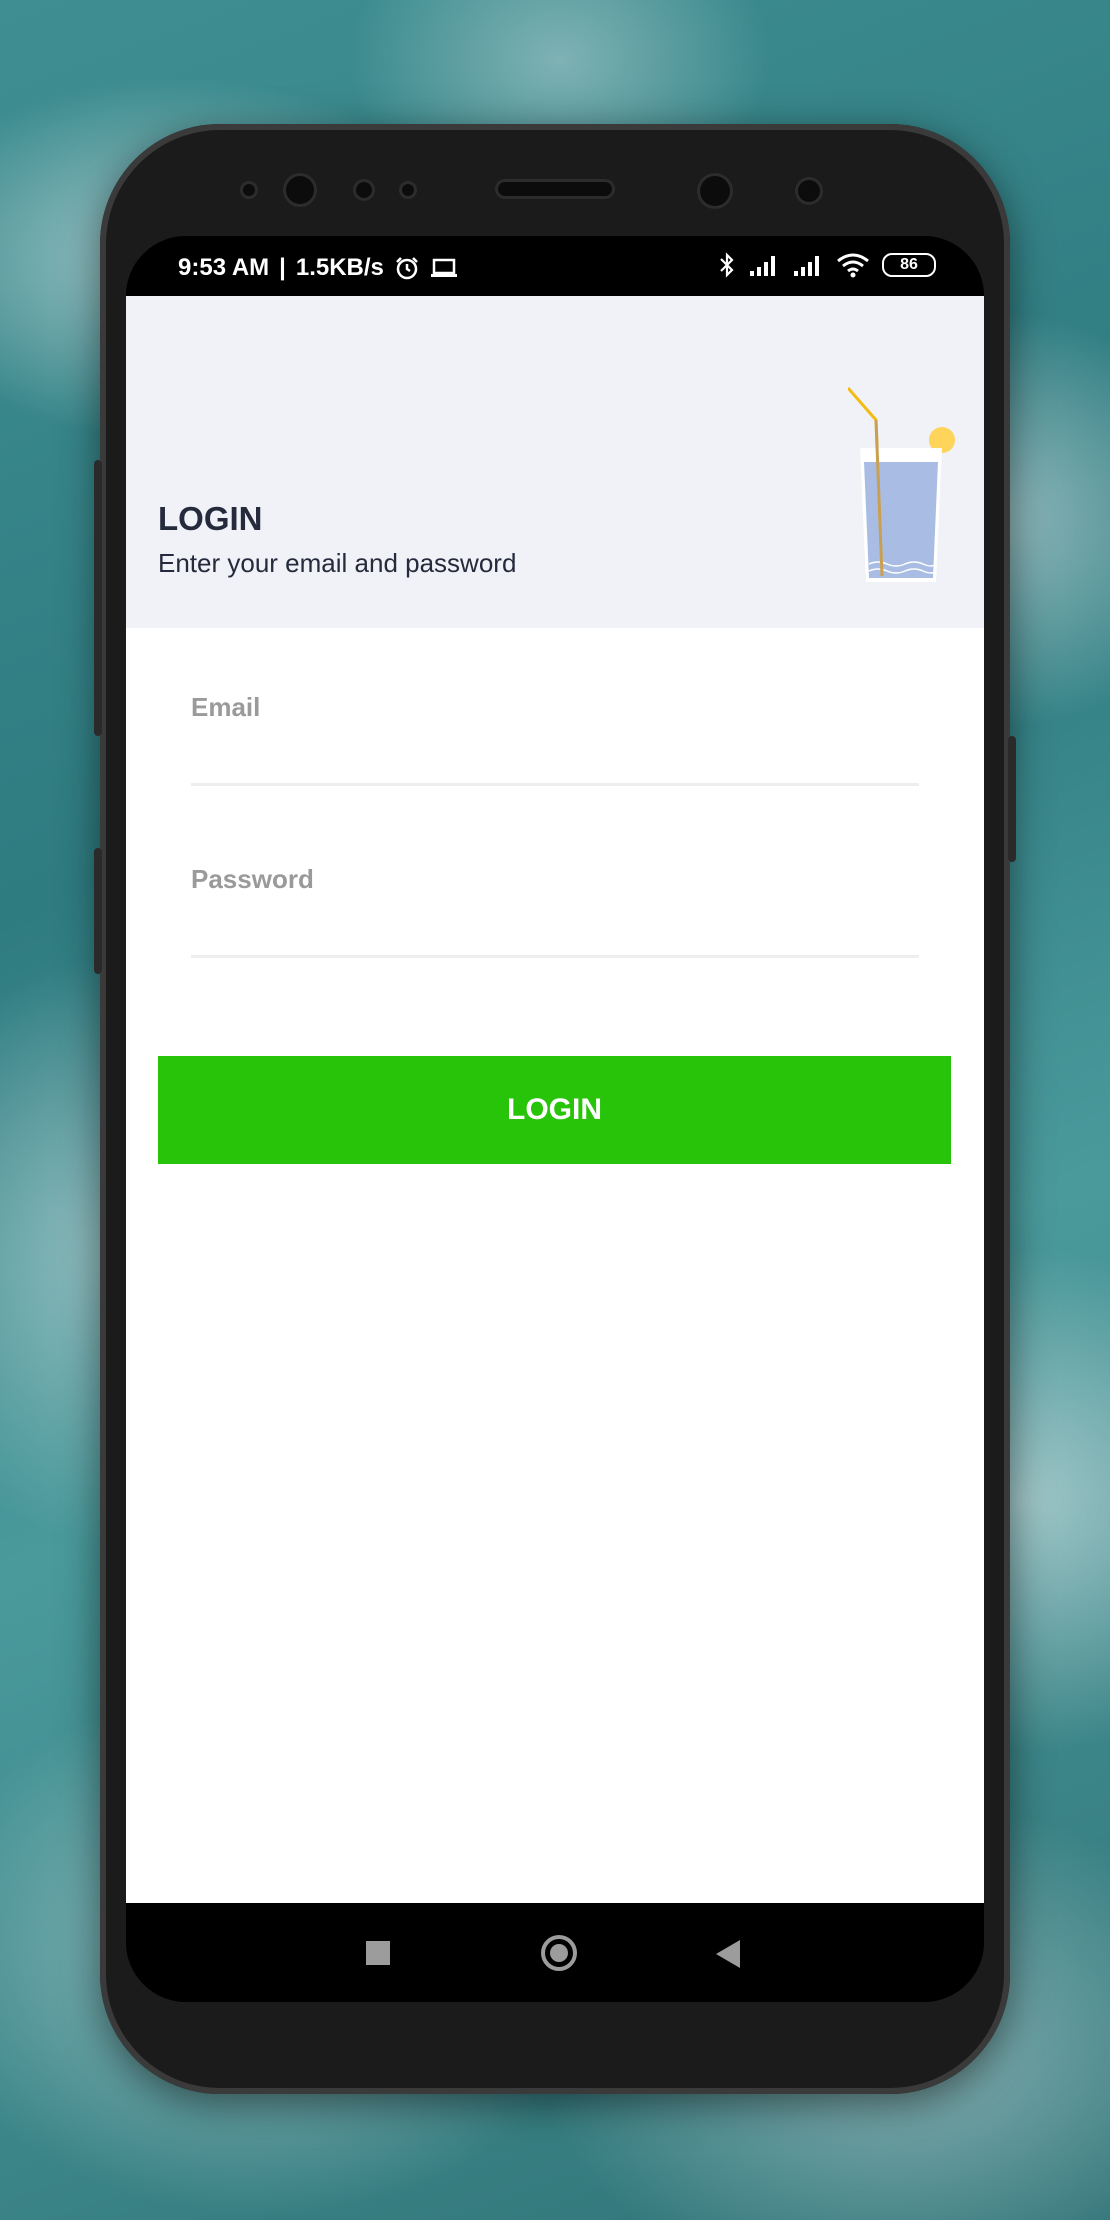 The image size is (1110, 2220). What do you see at coordinates (901, 484) in the screenshot?
I see `drink-glass-illustration` at bounding box center [901, 484].